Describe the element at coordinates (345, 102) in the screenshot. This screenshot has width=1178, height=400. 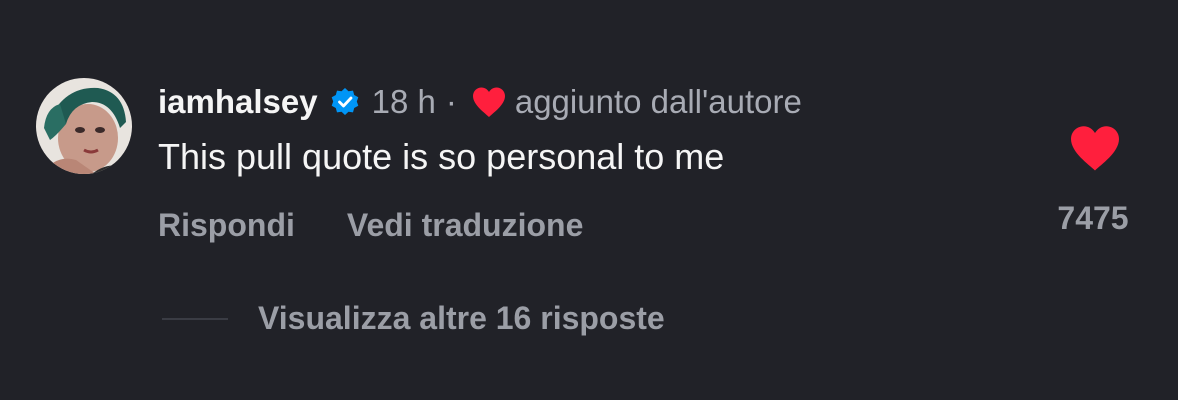
I see `verified-badge-icon` at that location.